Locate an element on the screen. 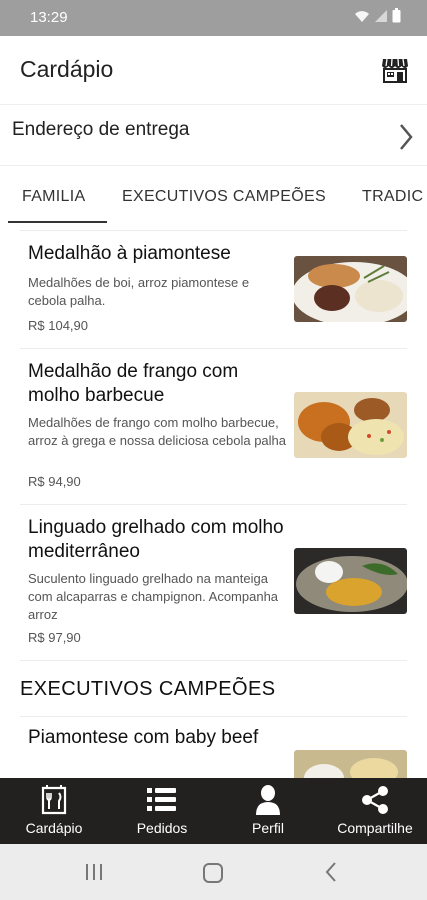  menu-book-icon is located at coordinates (54, 800).